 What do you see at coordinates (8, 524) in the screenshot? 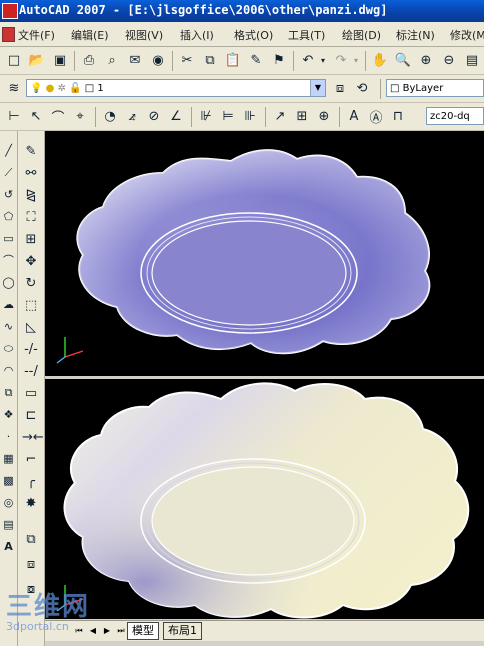
I see `table-icon: ▤` at bounding box center [8, 524].